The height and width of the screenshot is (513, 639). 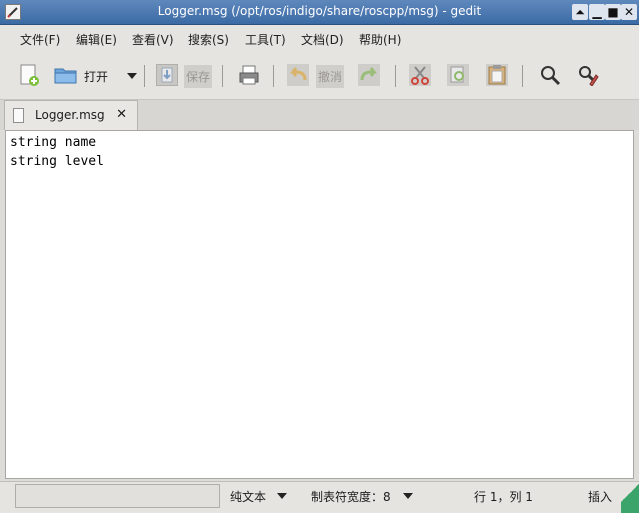 I want to click on cut-icon, so click(x=420, y=75).